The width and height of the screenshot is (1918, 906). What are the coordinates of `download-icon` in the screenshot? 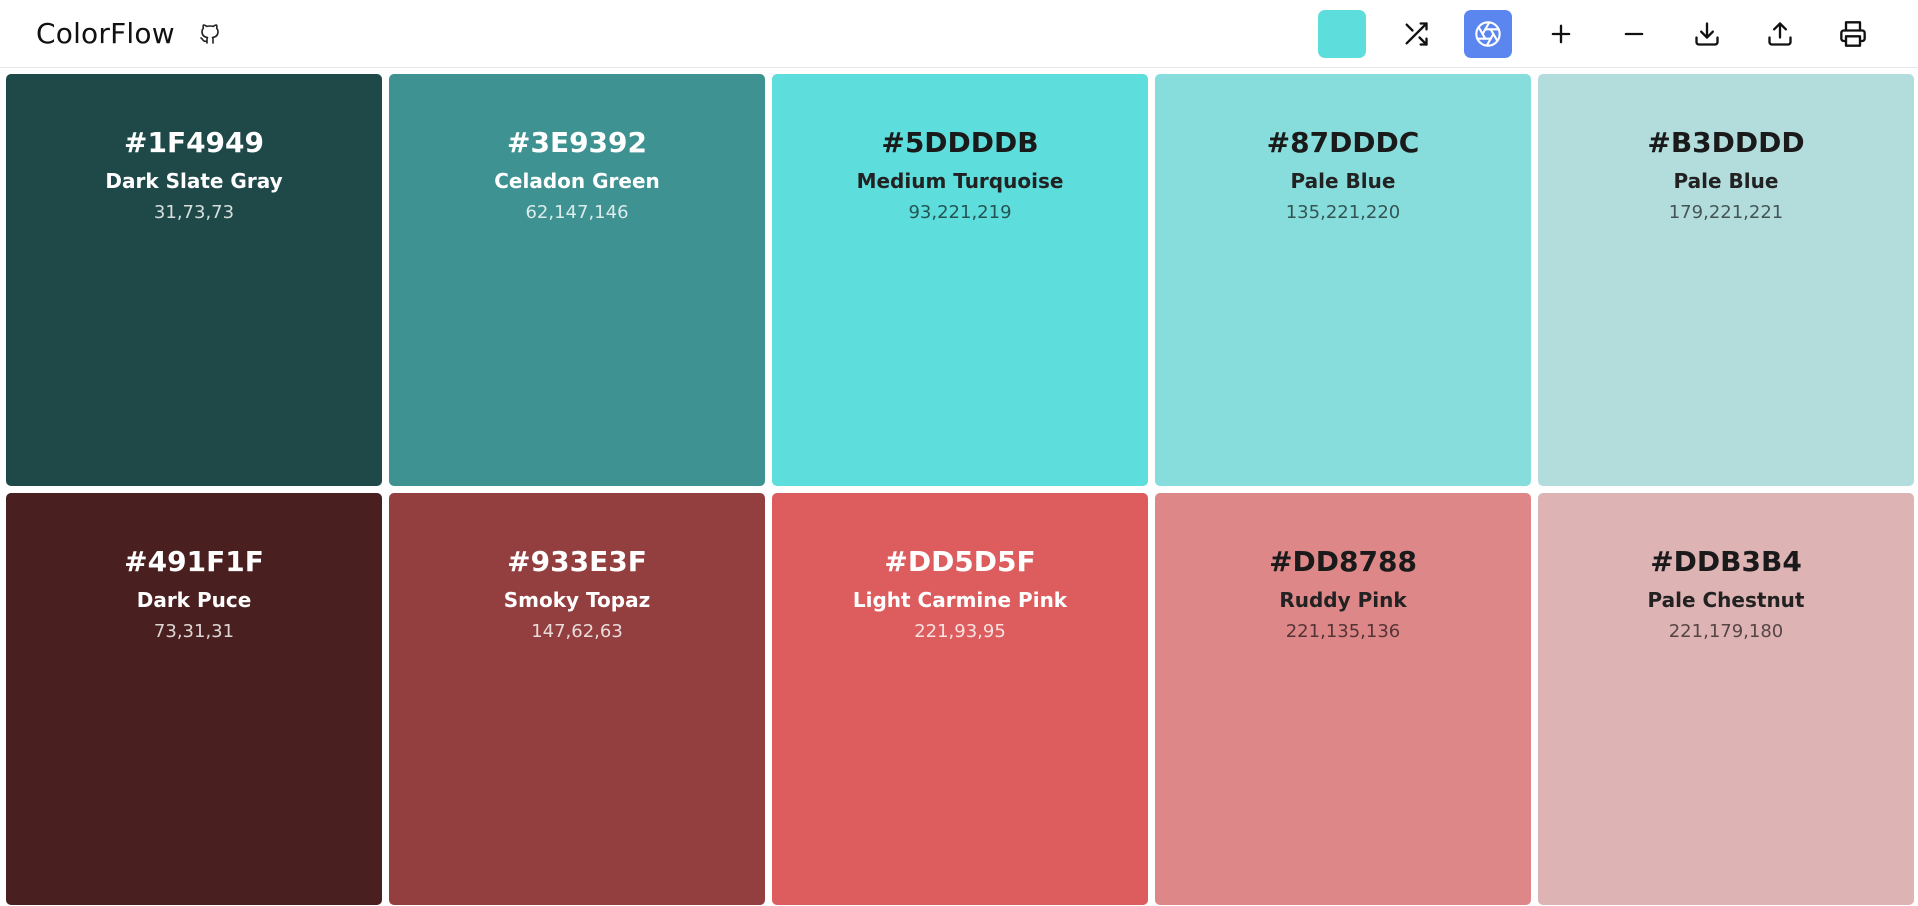 It's located at (1707, 34).